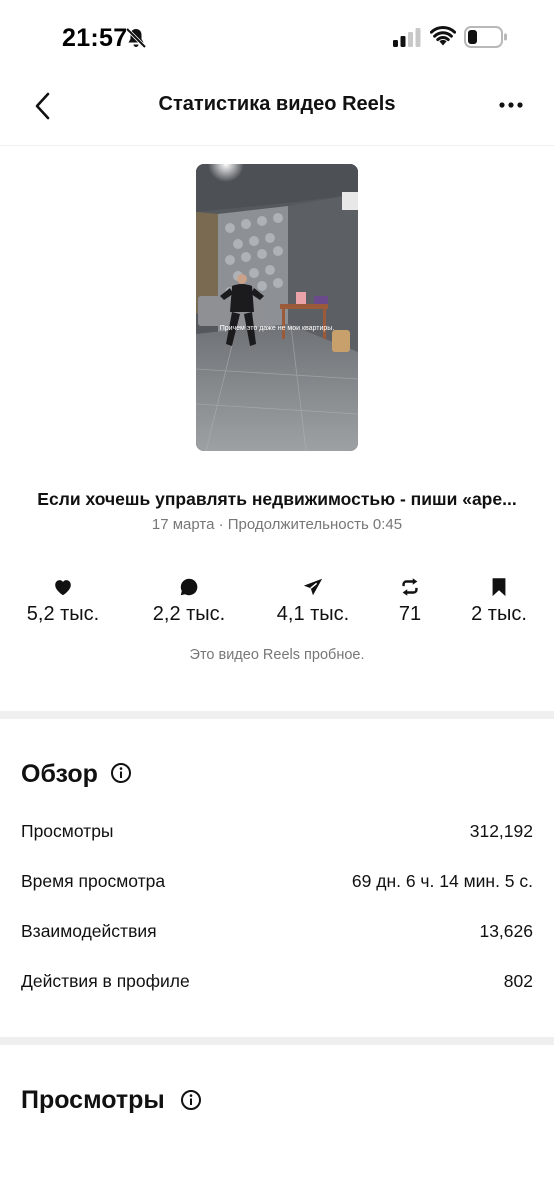  What do you see at coordinates (277, 933) in the screenshot?
I see `overview-row-interactions: Взаимодействия 13,626` at bounding box center [277, 933].